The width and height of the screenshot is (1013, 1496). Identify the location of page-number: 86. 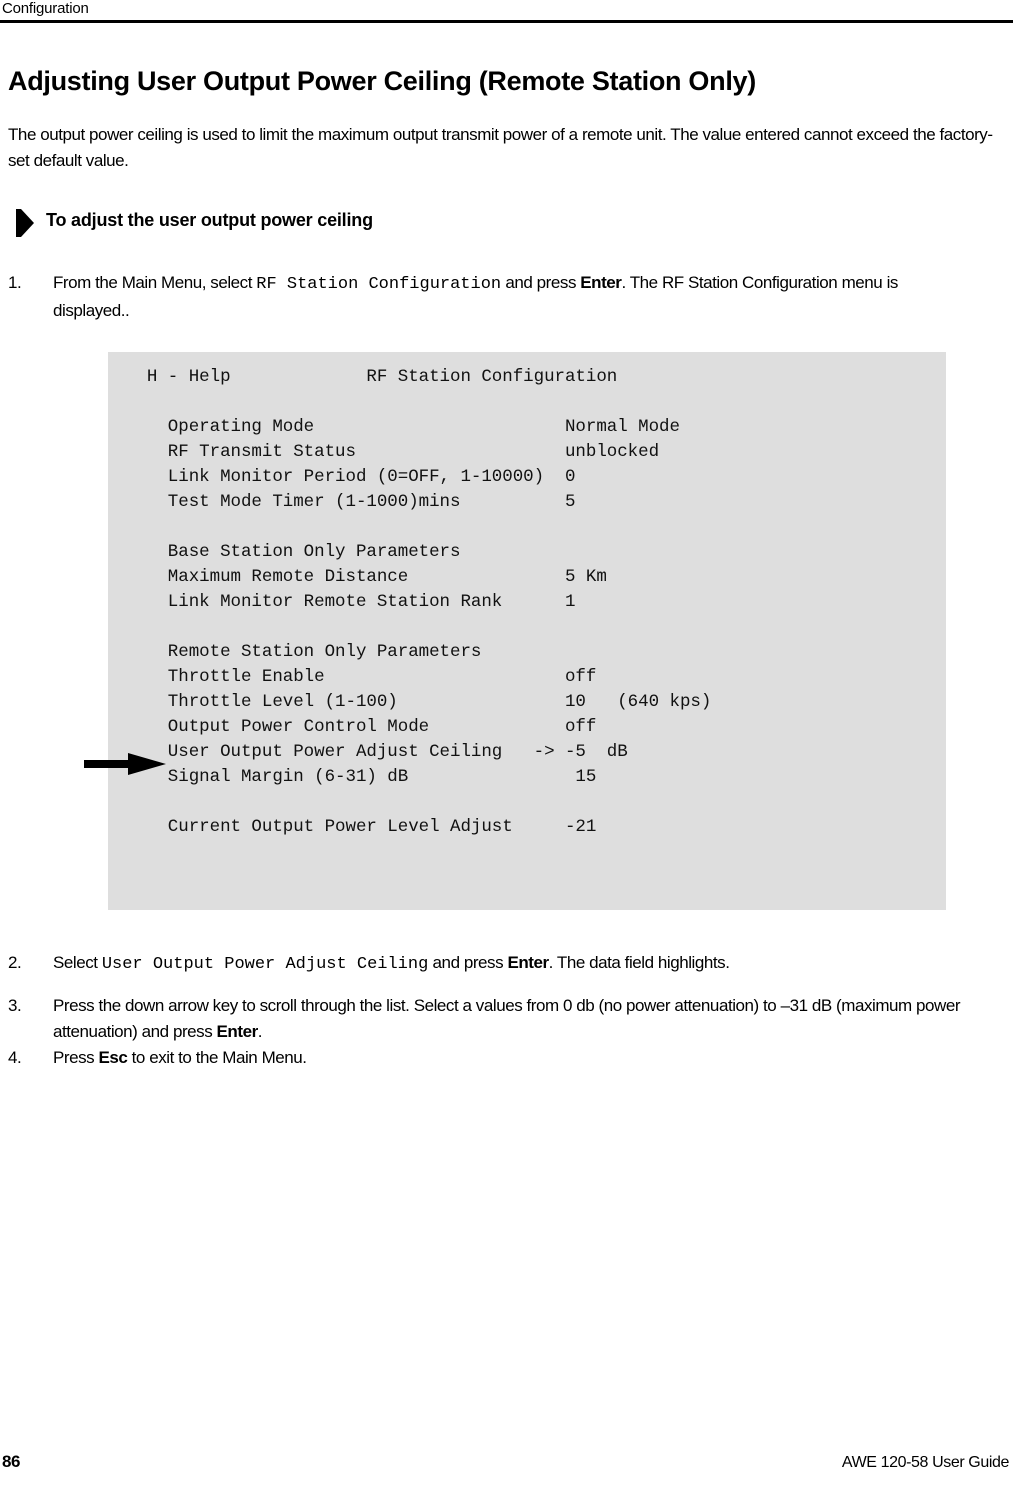
(11, 1461).